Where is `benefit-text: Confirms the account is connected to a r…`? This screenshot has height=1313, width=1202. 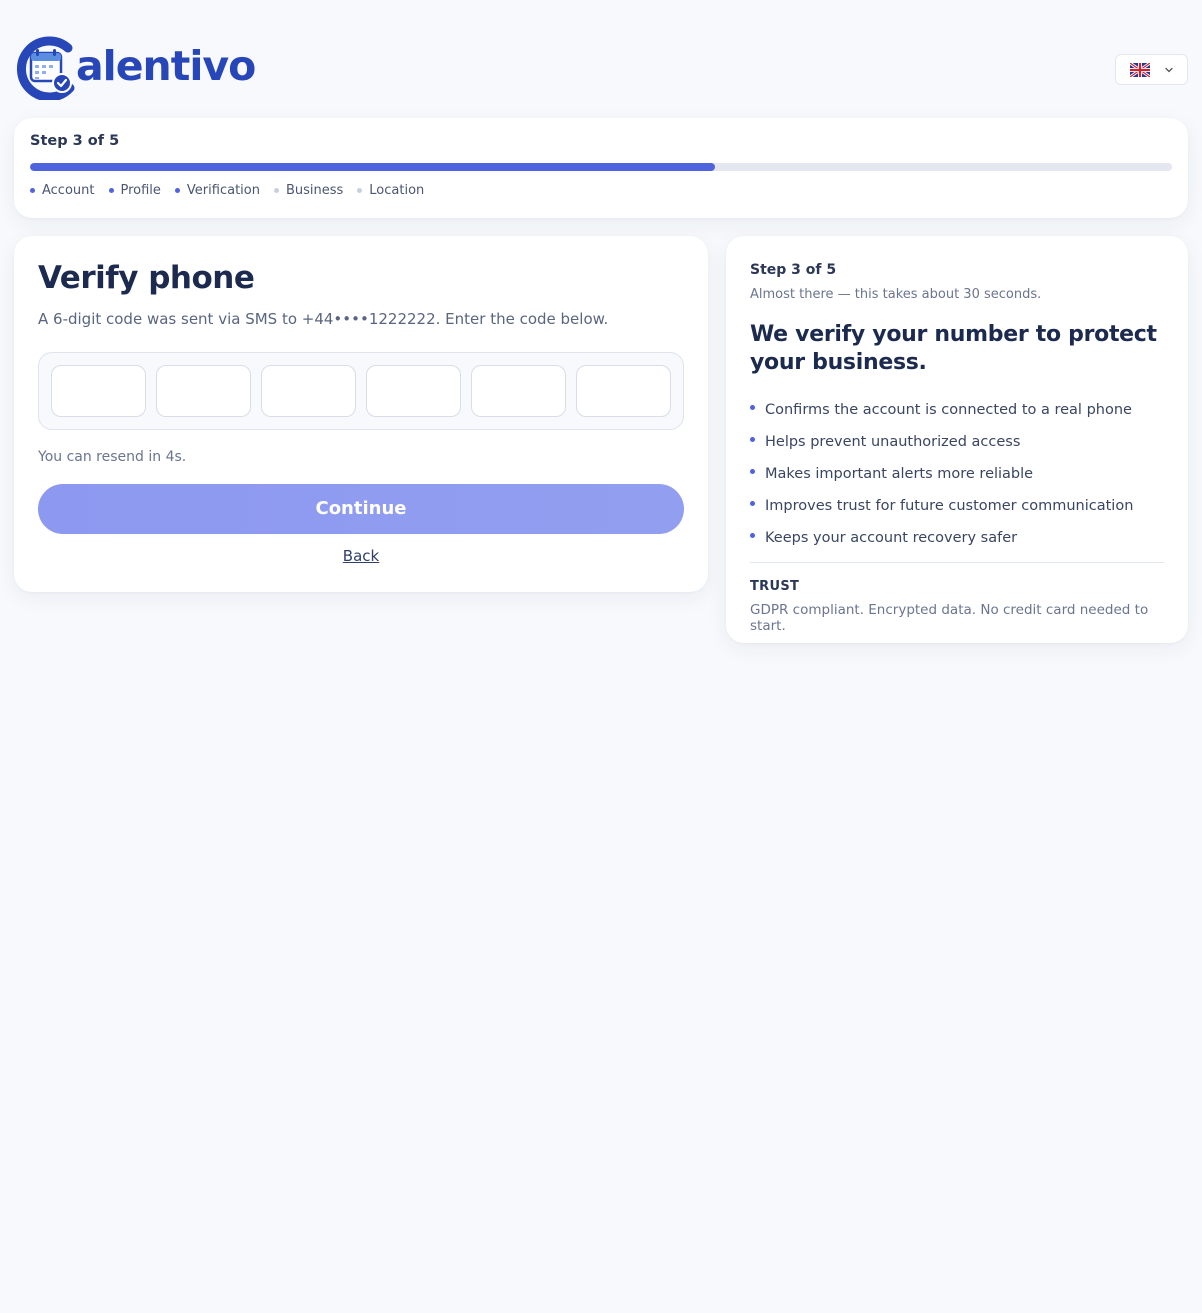 benefit-text: Confirms the account is connected to a r… is located at coordinates (948, 410).